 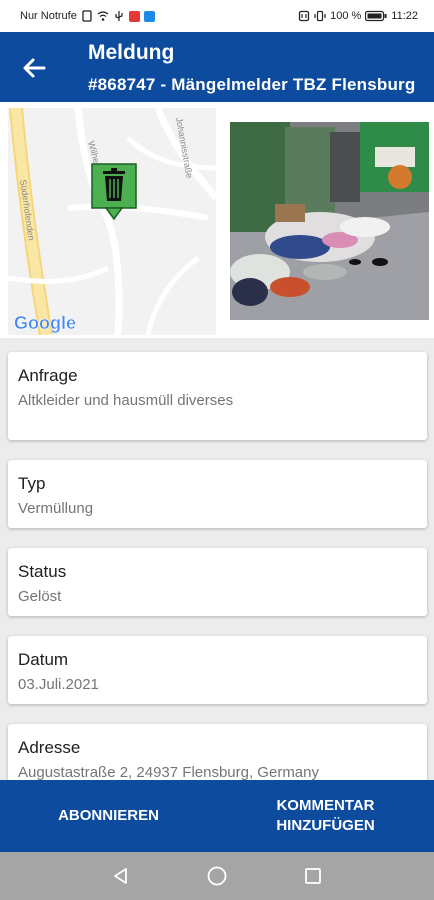 I want to click on nav-home-button, so click(x=217, y=876).